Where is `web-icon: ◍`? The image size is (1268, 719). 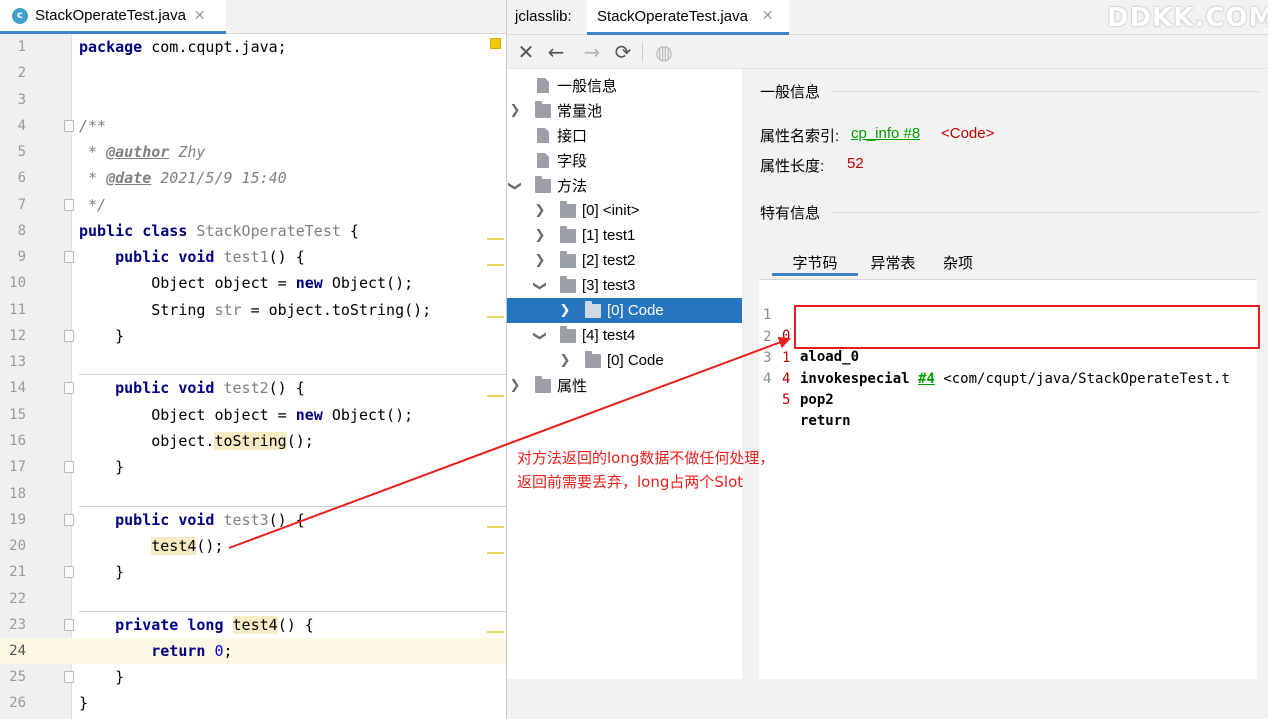 web-icon: ◍ is located at coordinates (664, 52).